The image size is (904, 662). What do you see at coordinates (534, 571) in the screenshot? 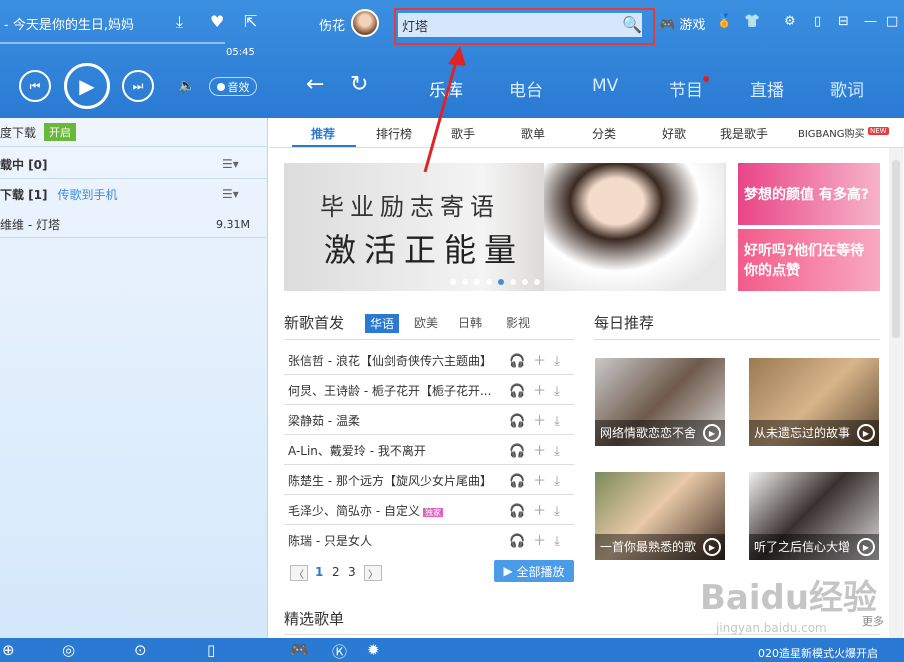
I see `play-all-button: ▶ 全部播放` at bounding box center [534, 571].